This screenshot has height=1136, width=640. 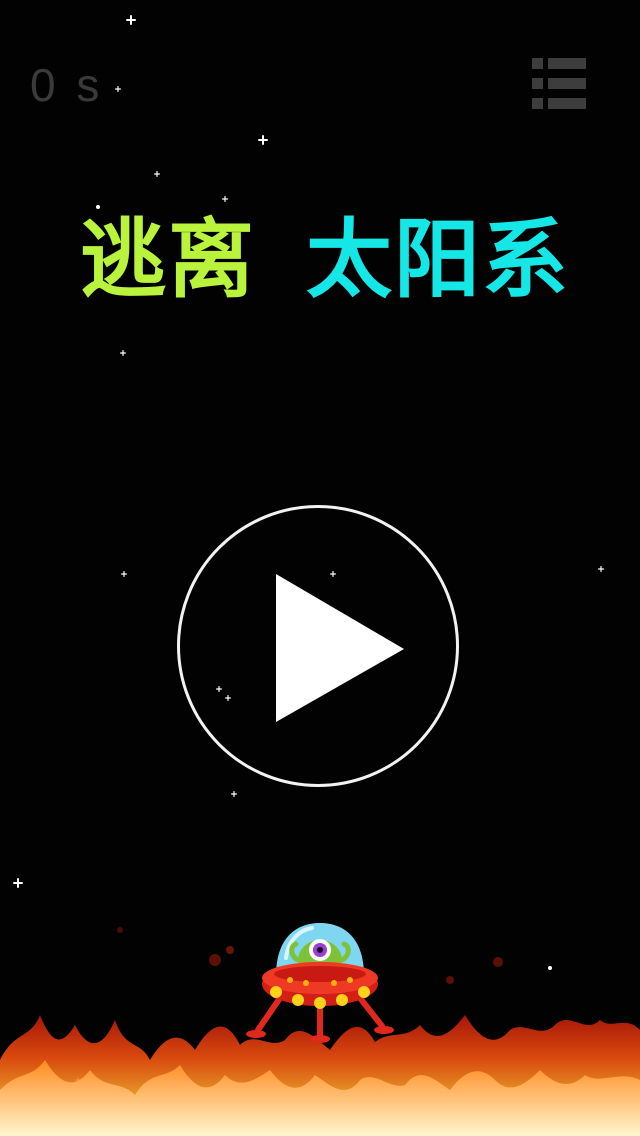 What do you see at coordinates (560, 84) in the screenshot?
I see `list-menu-icon` at bounding box center [560, 84].